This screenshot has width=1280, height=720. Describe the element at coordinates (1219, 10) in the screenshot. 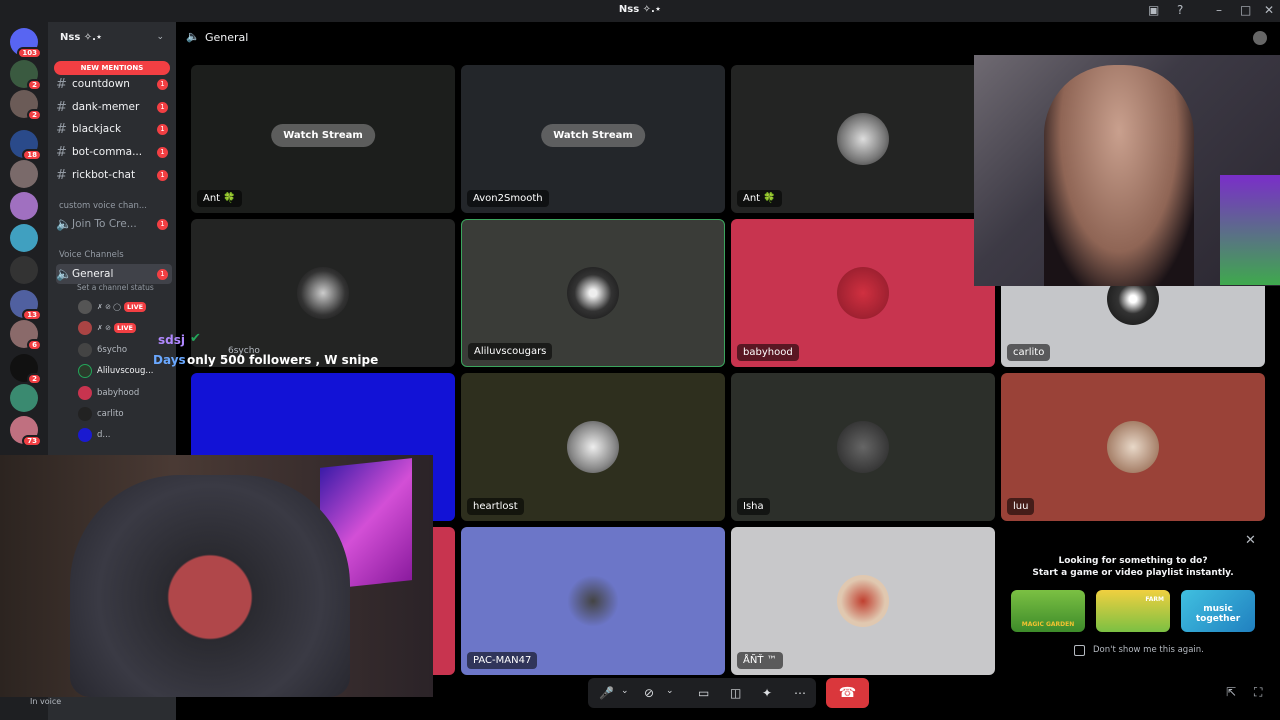

I see `minimize-icon: –` at that location.